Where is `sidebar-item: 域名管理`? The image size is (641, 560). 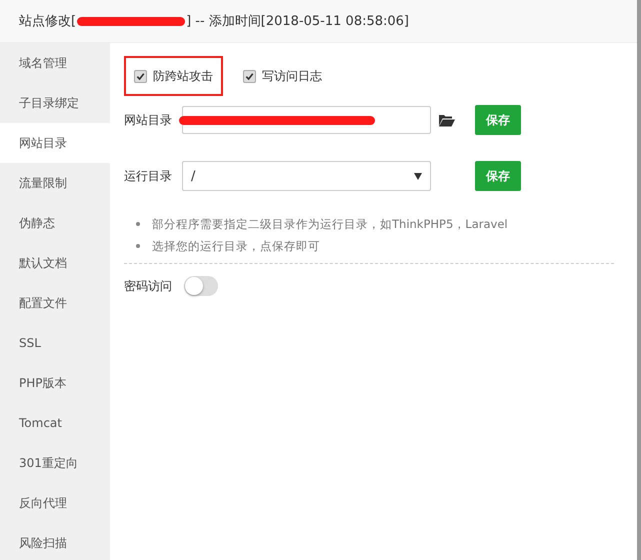
sidebar-item: 域名管理 is located at coordinates (55, 63).